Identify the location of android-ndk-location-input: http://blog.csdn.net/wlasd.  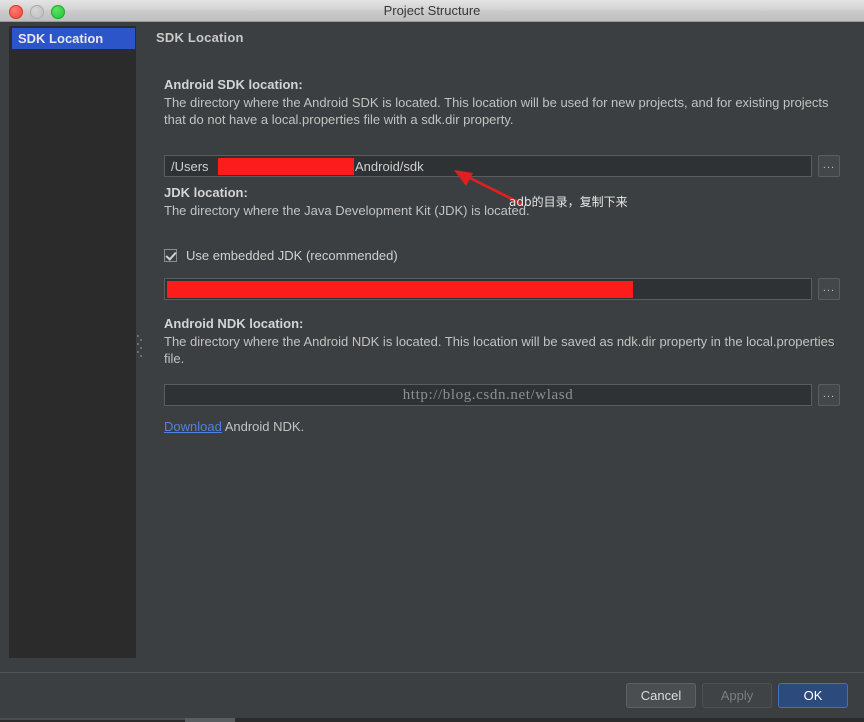
(488, 395).